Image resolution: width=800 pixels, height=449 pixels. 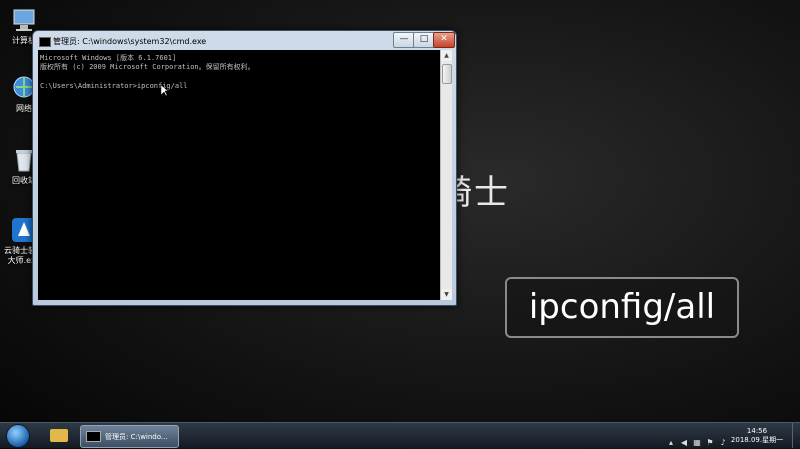 I want to click on taskbar: 管理员: C:\windo... ▴ ◀ ▦ ⚑ ♪ 14:56 2018.09.星期一, so click(x=400, y=435).